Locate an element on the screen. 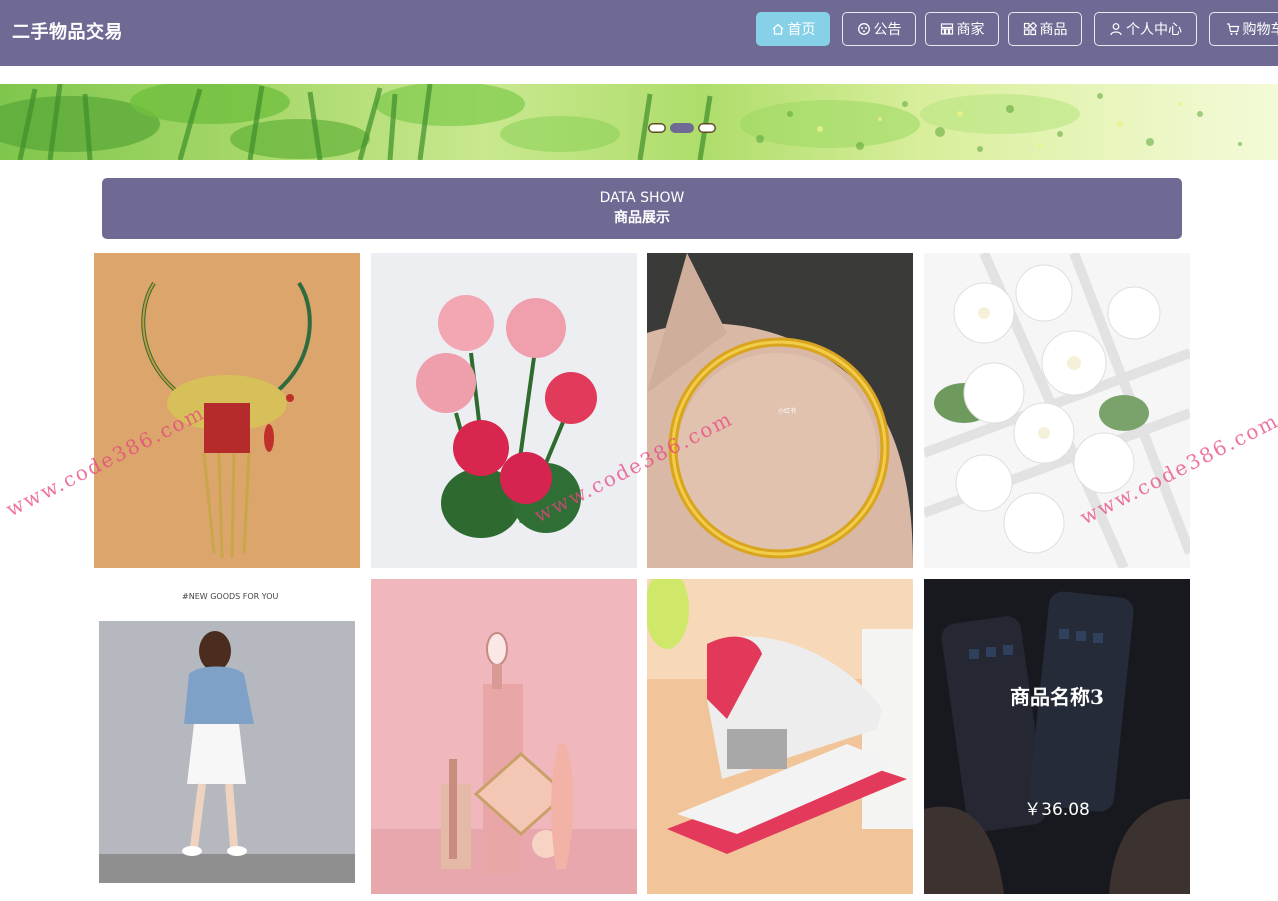  image-caption: #NEW GOODS FOR YOU is located at coordinates (230, 596).